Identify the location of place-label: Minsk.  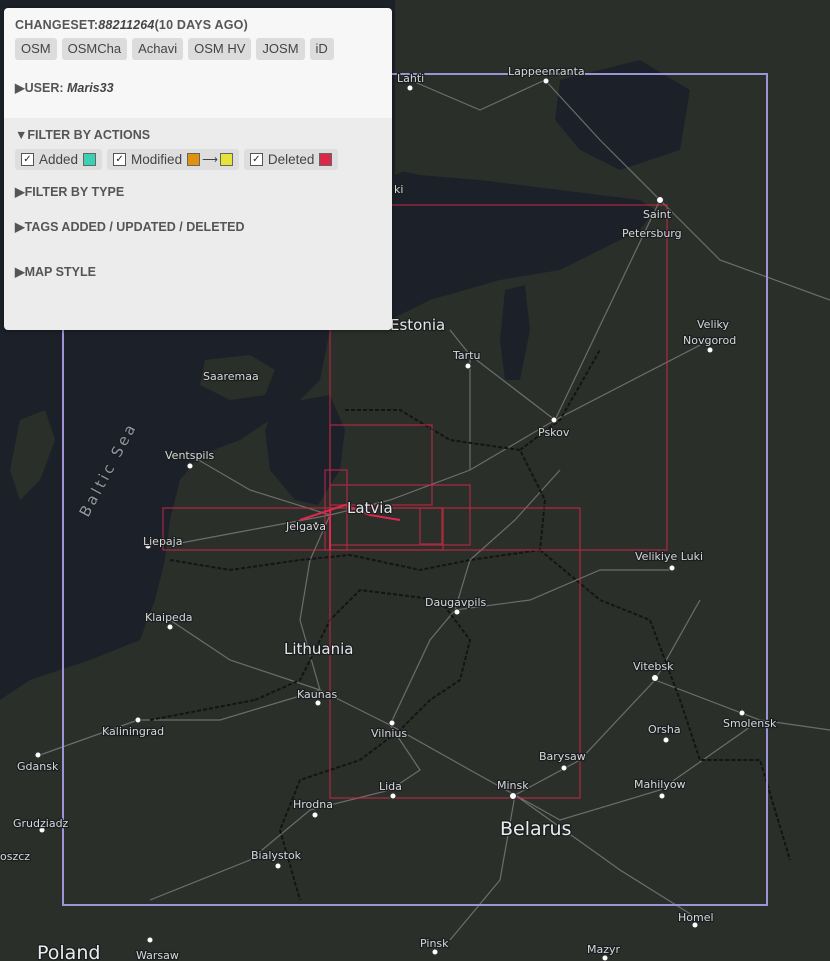
(513, 785).